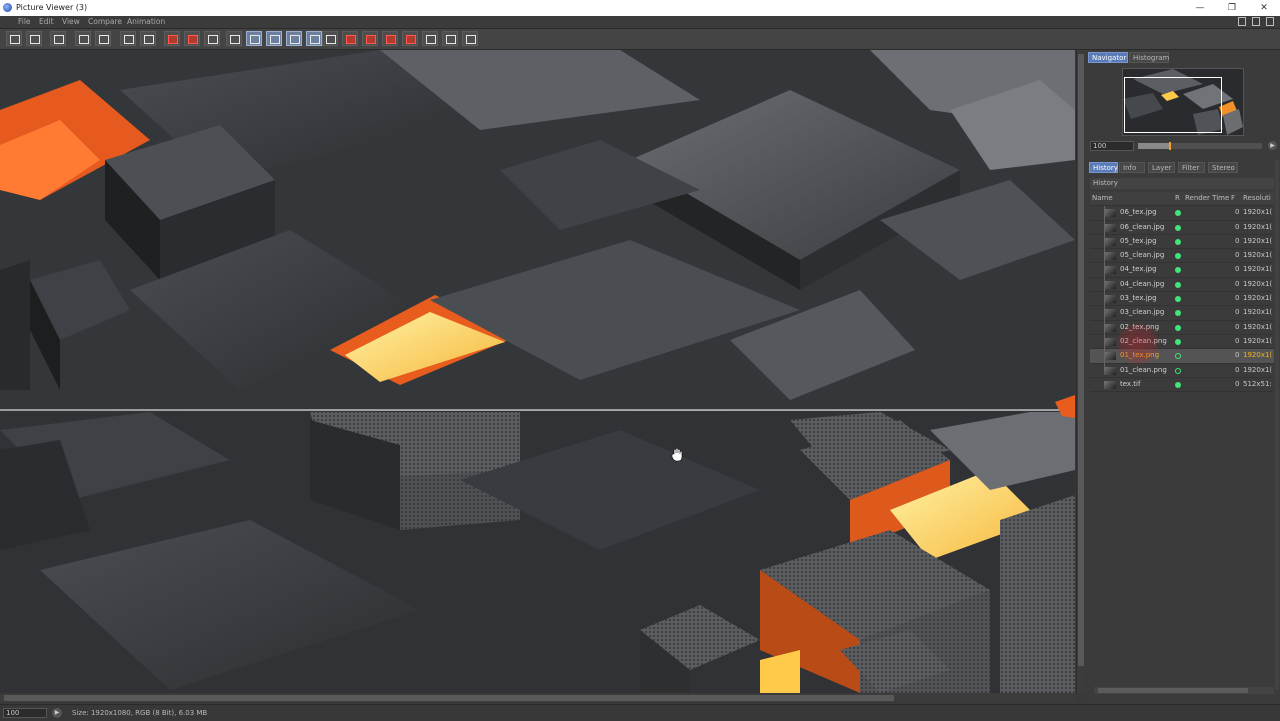  Describe the element at coordinates (1182, 385) in the screenshot. I see `history-row: tex.tif 0 512x51:` at that location.